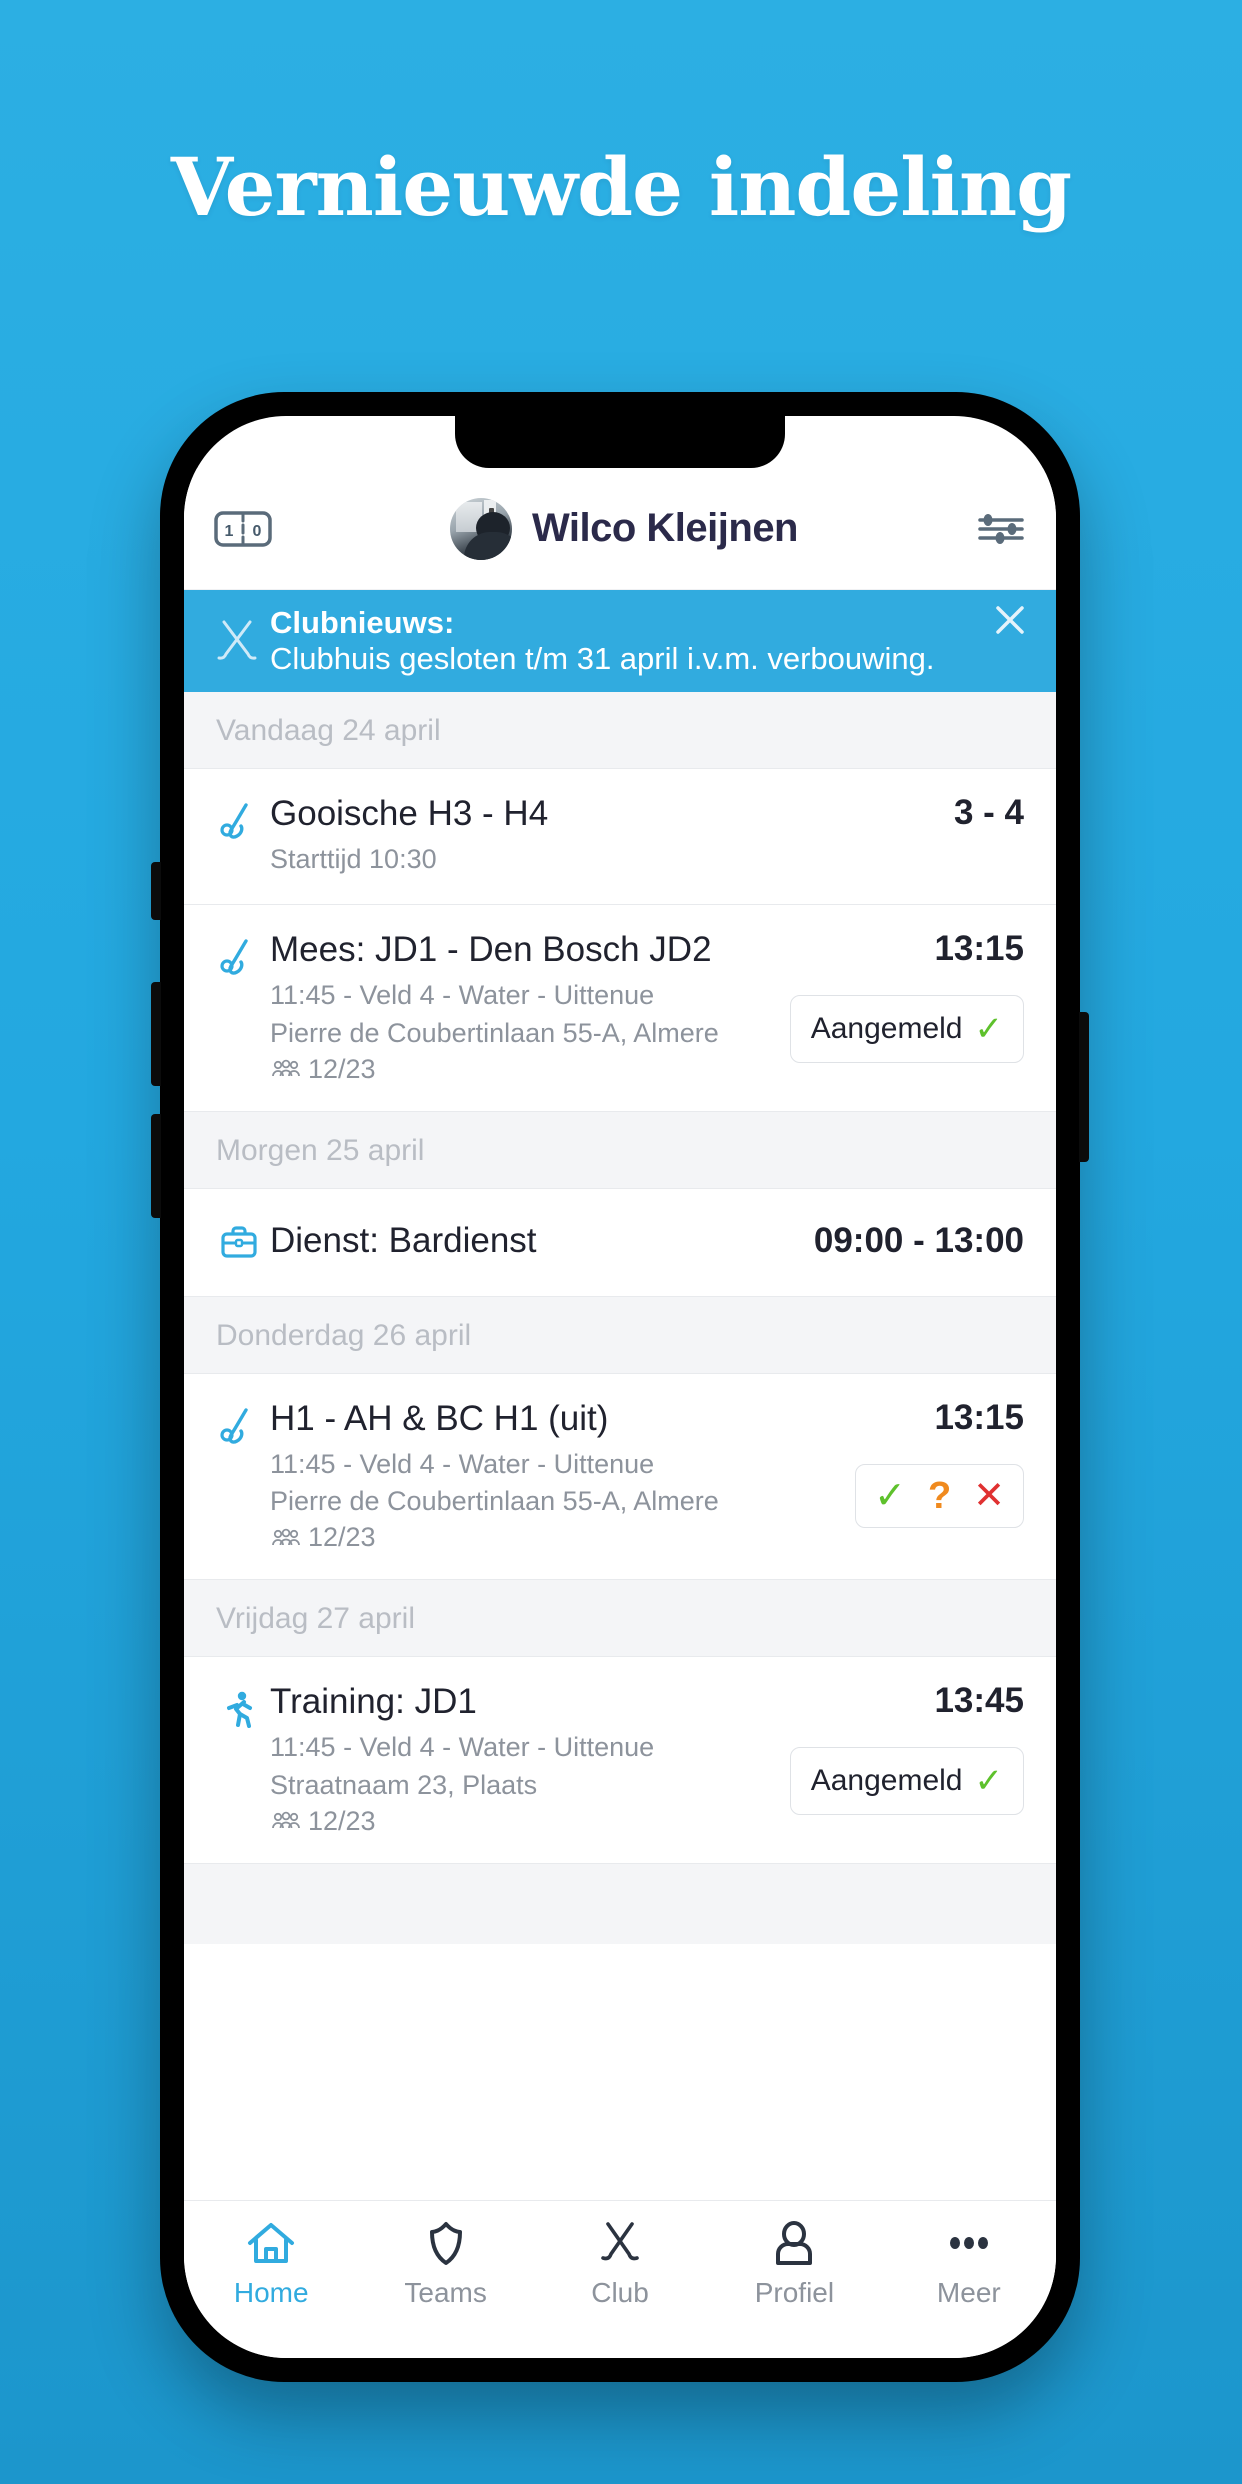 This screenshot has width=1242, height=2484. What do you see at coordinates (988, 812) in the screenshot?
I see `event-score: 3 - 4` at bounding box center [988, 812].